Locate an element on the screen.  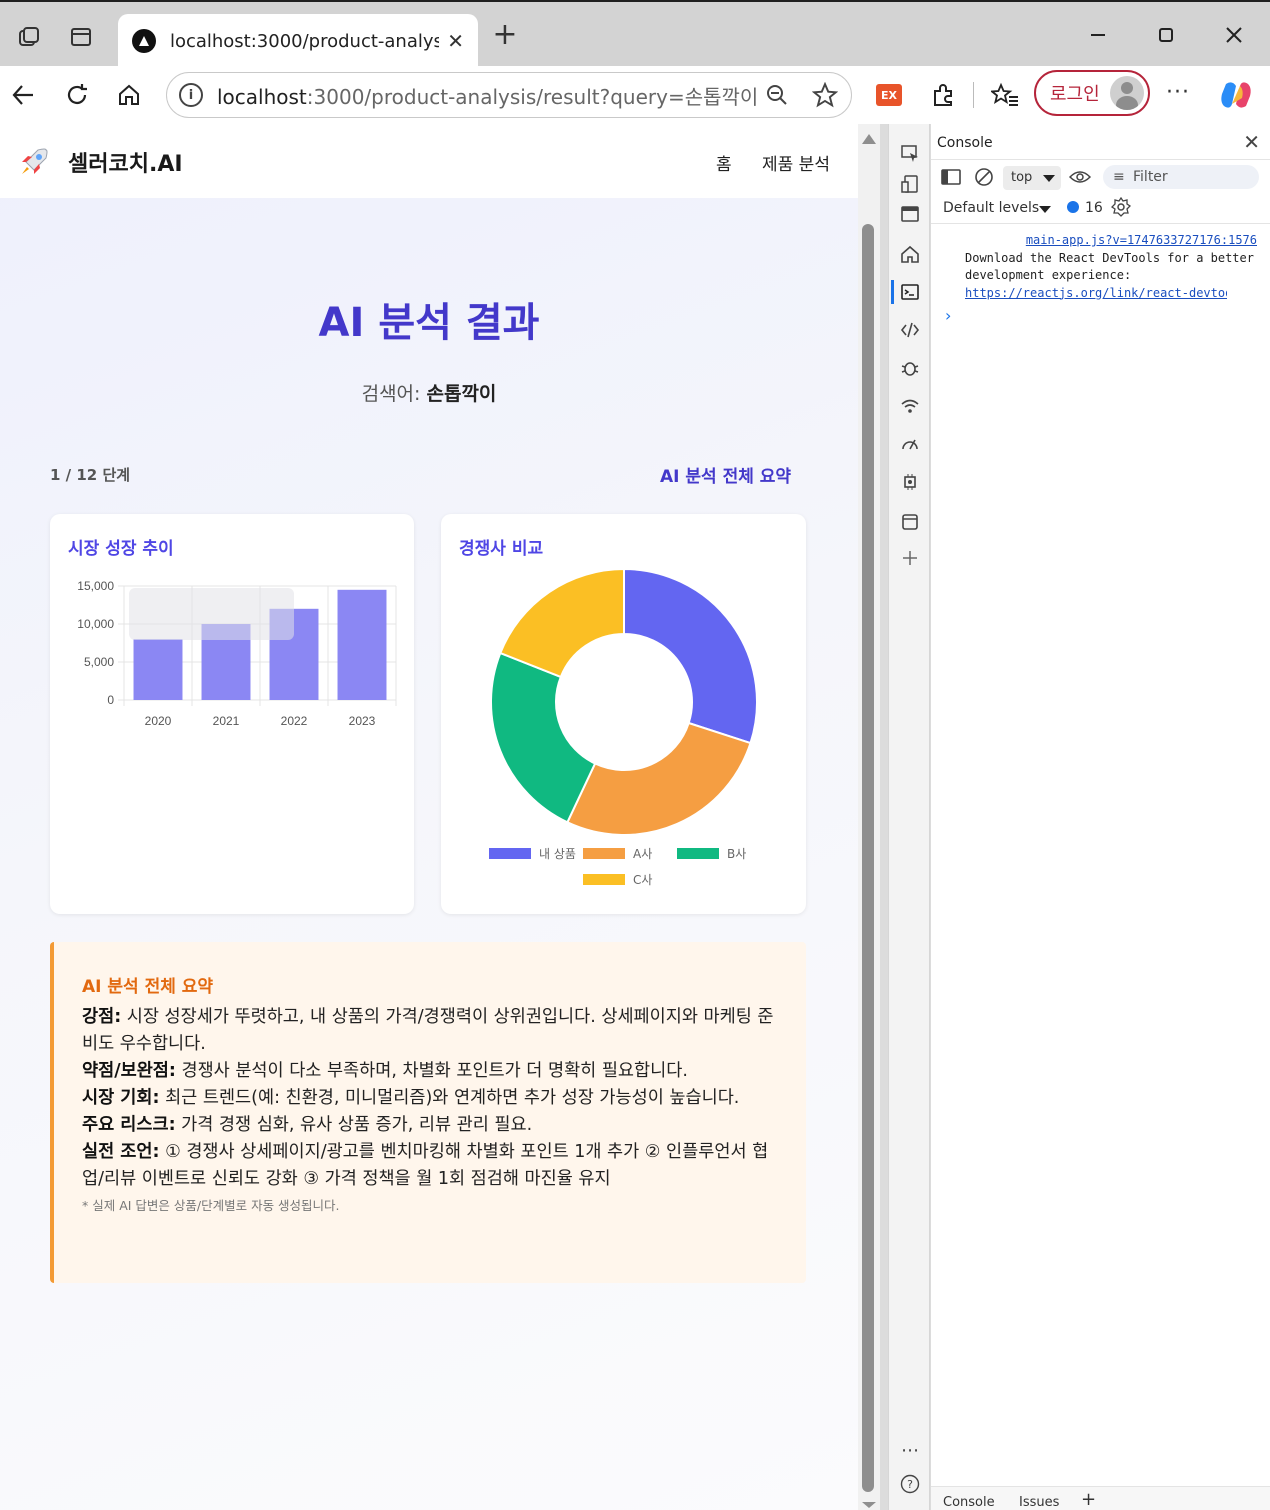
message-count-icon is located at coordinates (1073, 207).